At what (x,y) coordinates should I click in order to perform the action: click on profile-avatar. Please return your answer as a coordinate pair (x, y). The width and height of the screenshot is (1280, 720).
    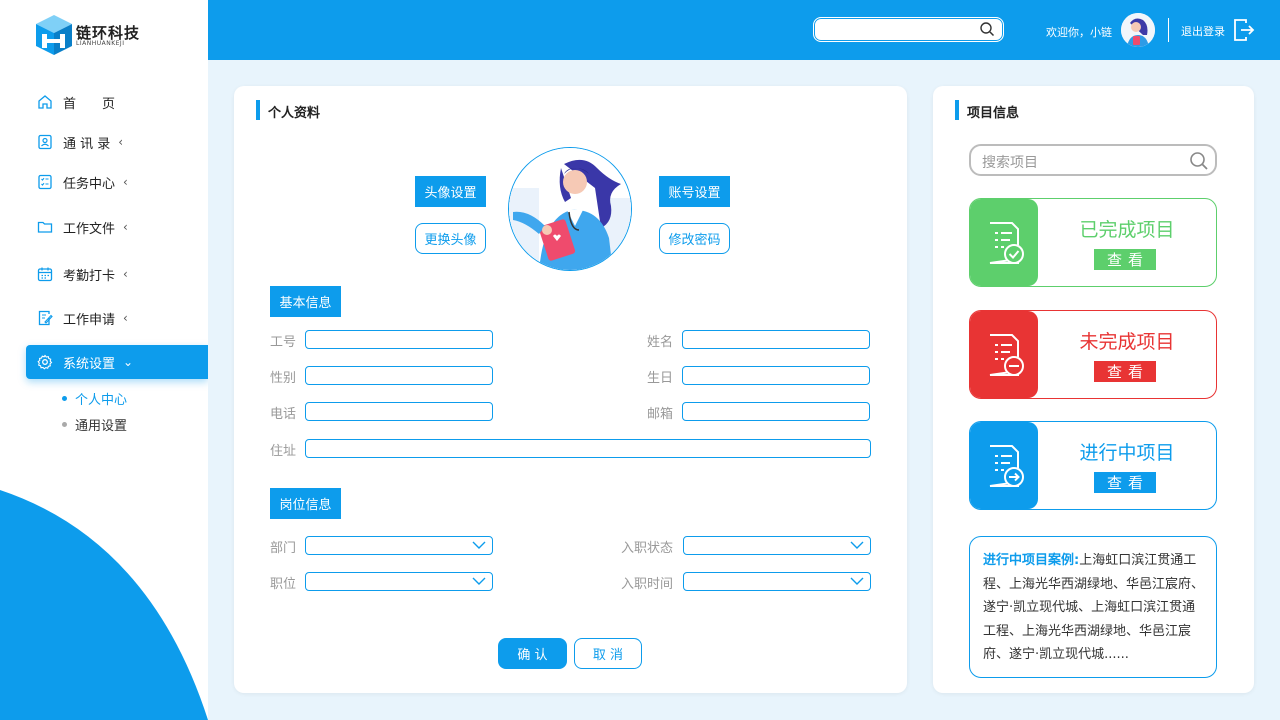
    Looking at the image, I should click on (570, 209).